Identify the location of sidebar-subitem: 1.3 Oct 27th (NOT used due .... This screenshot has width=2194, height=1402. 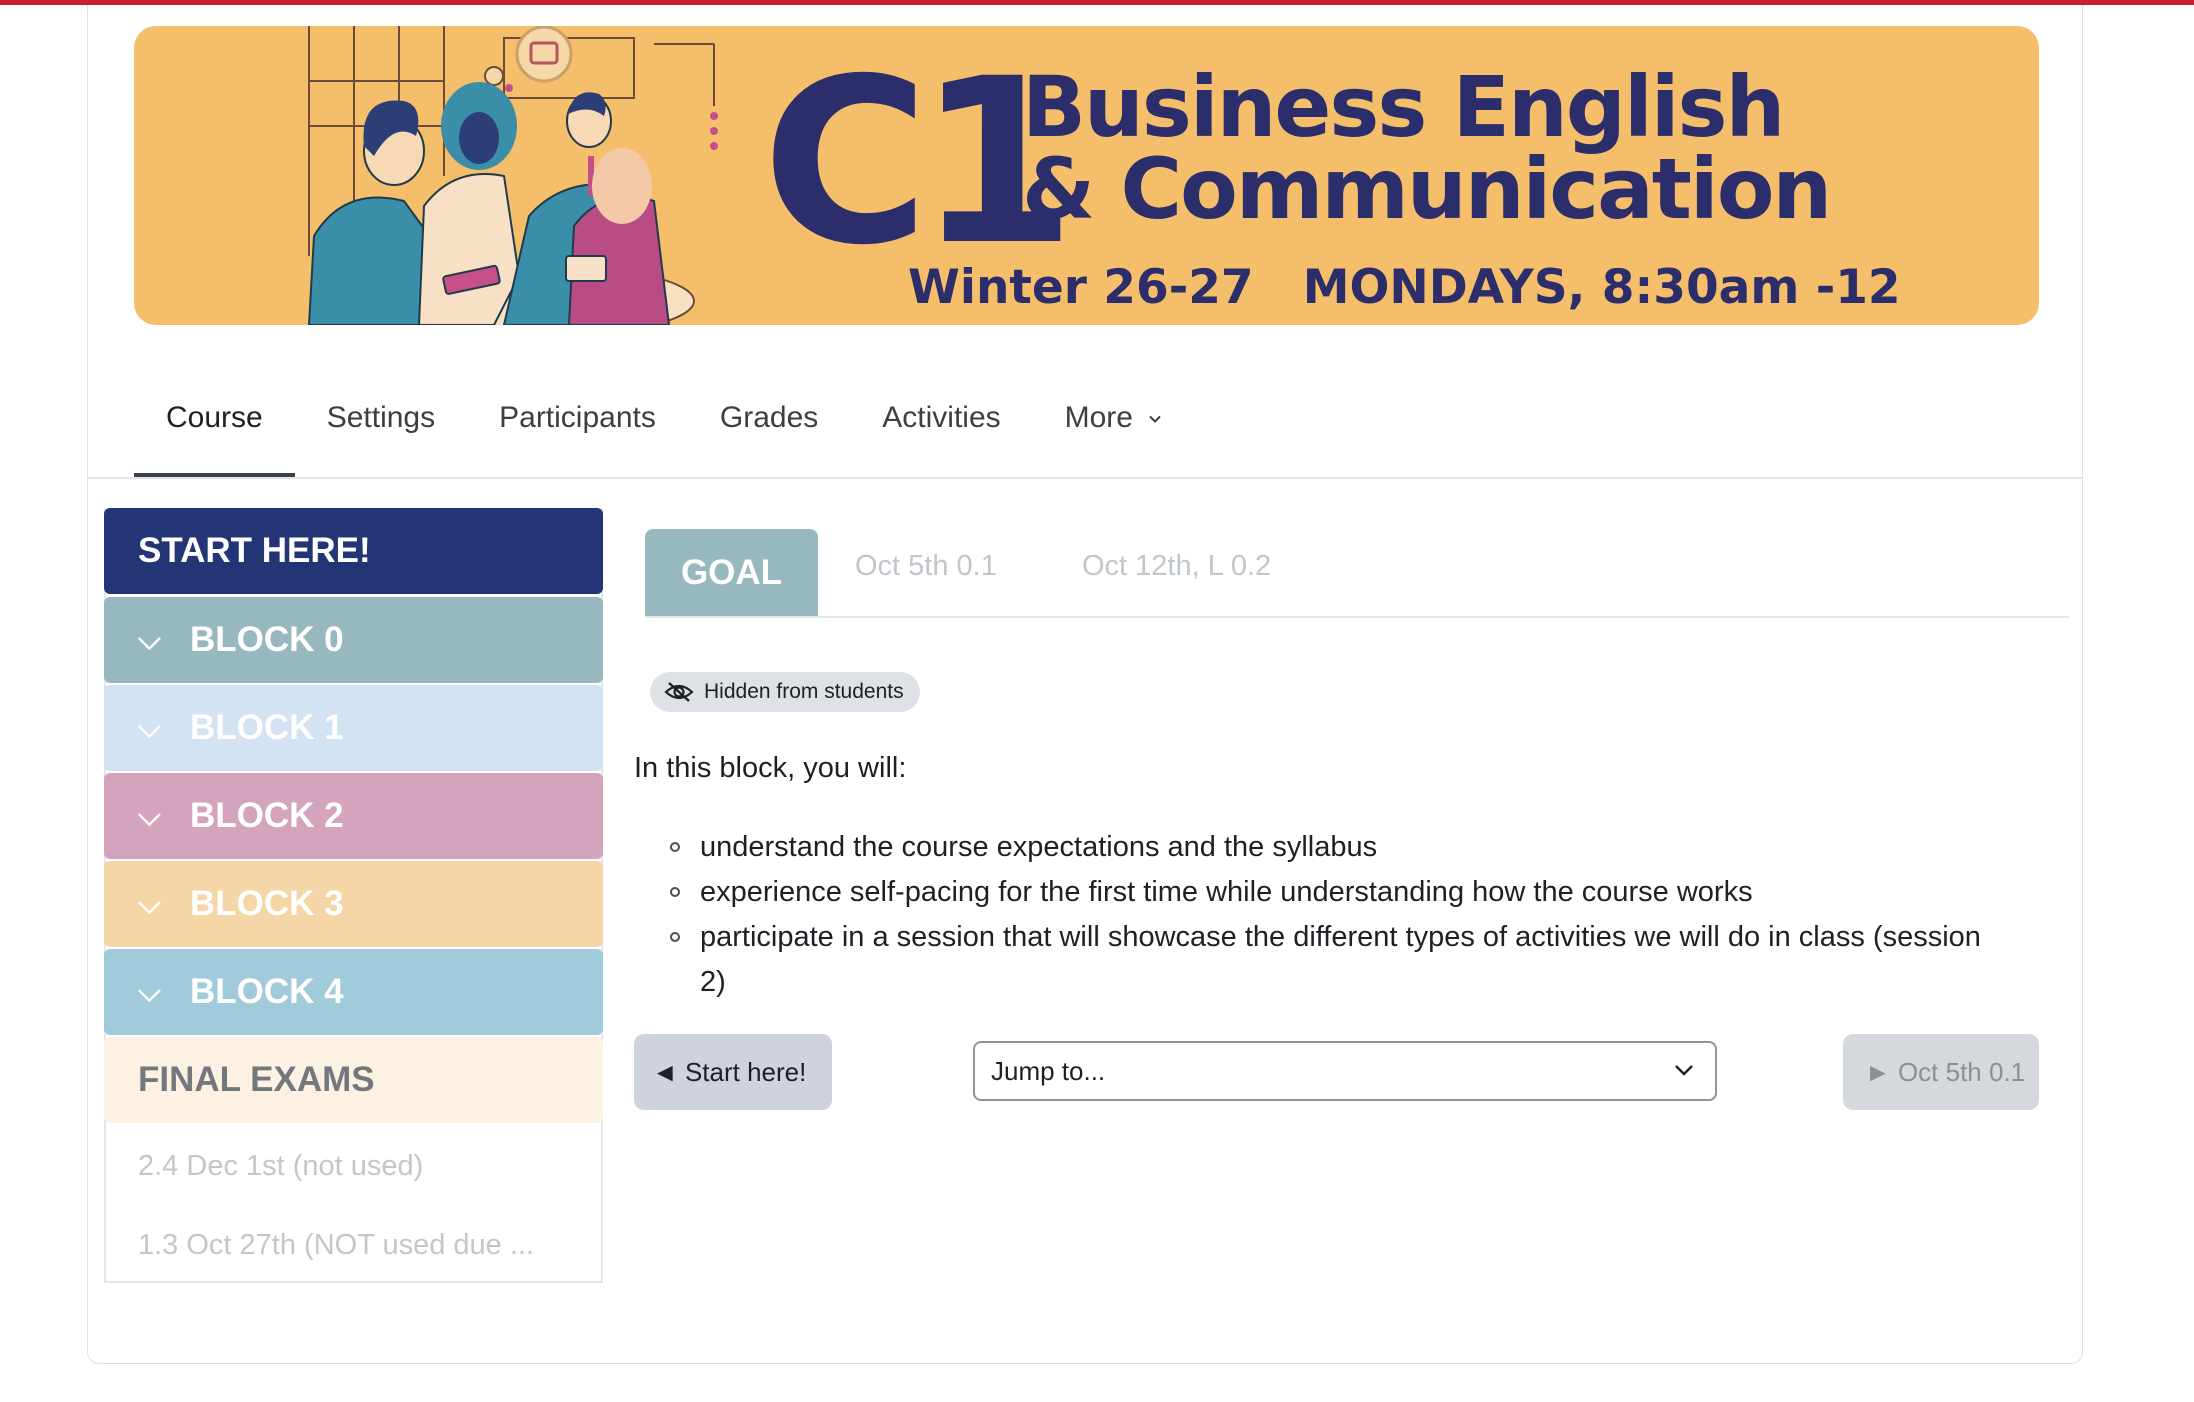
(336, 1245).